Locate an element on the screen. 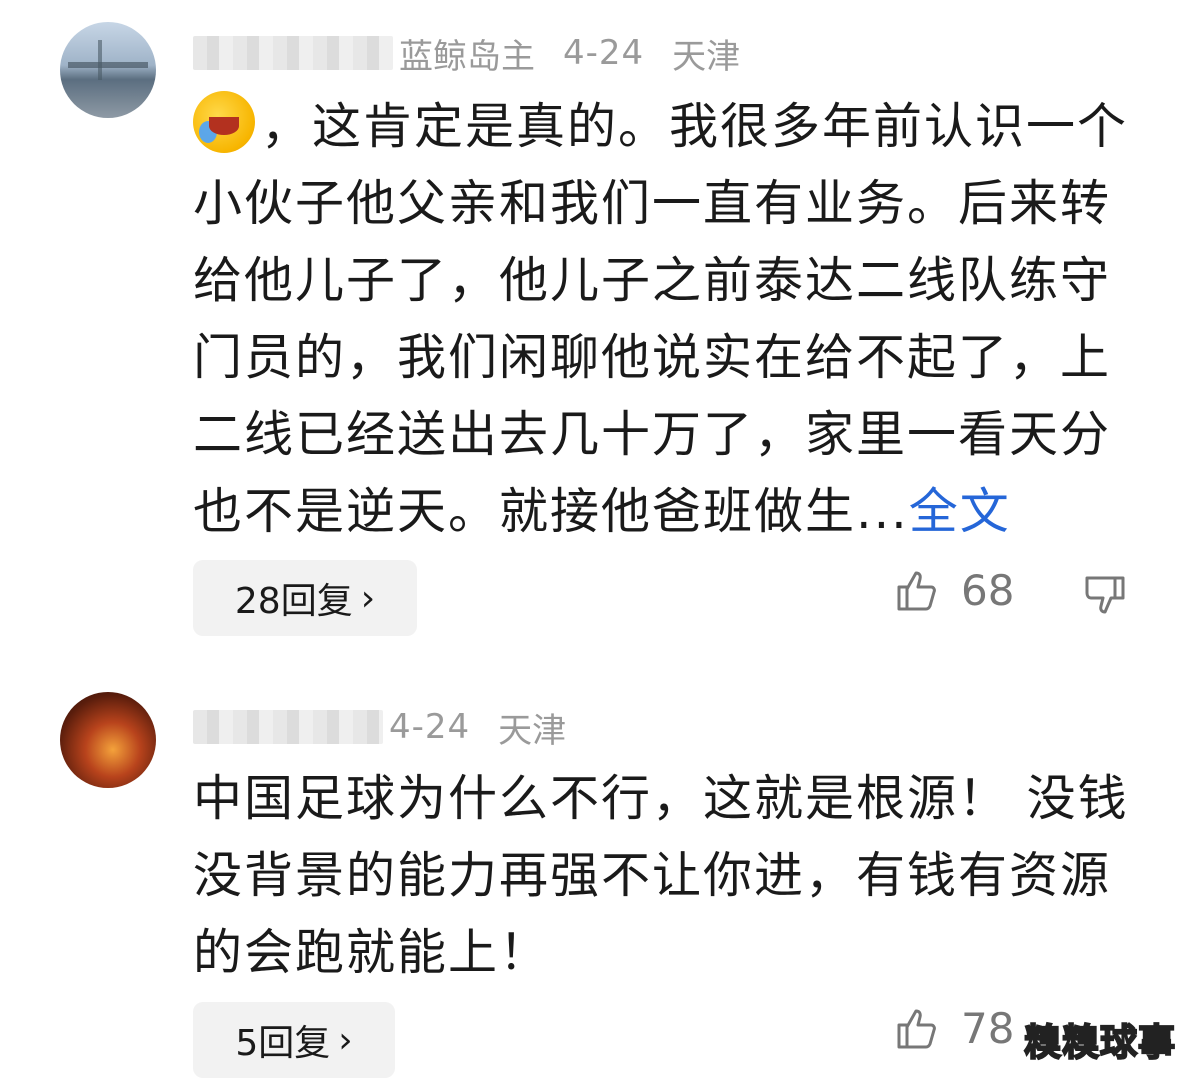 Image resolution: width=1198 pixels, height=1083 pixels. like-count: 78 is located at coordinates (988, 1028).